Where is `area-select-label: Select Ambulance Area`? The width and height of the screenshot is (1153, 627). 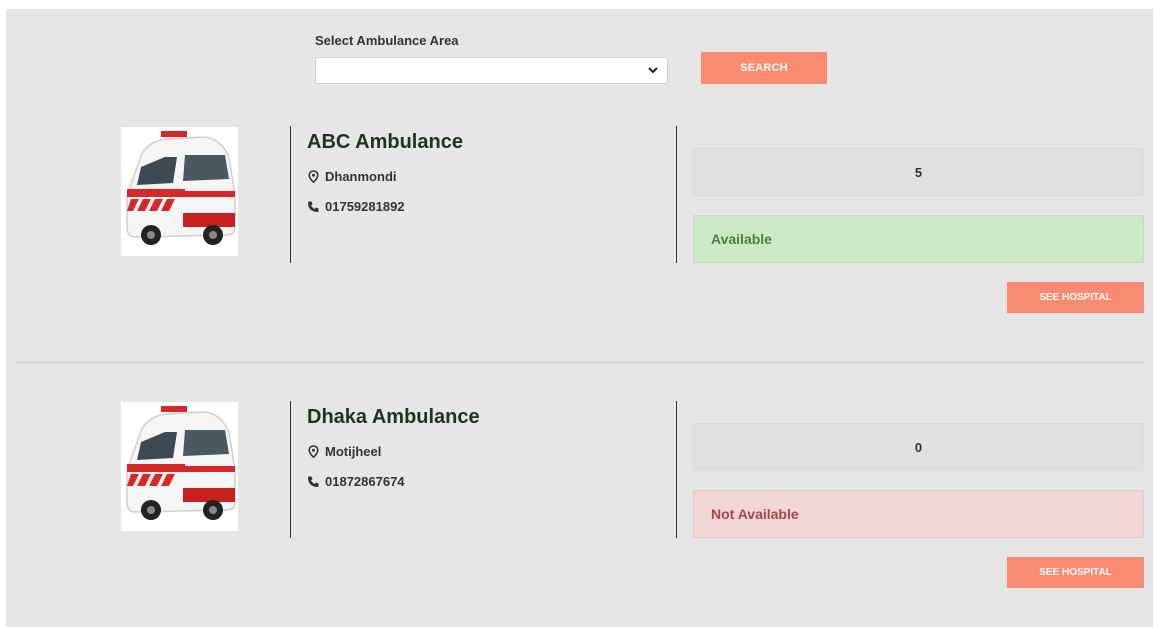
area-select-label: Select Ambulance Area is located at coordinates (387, 40).